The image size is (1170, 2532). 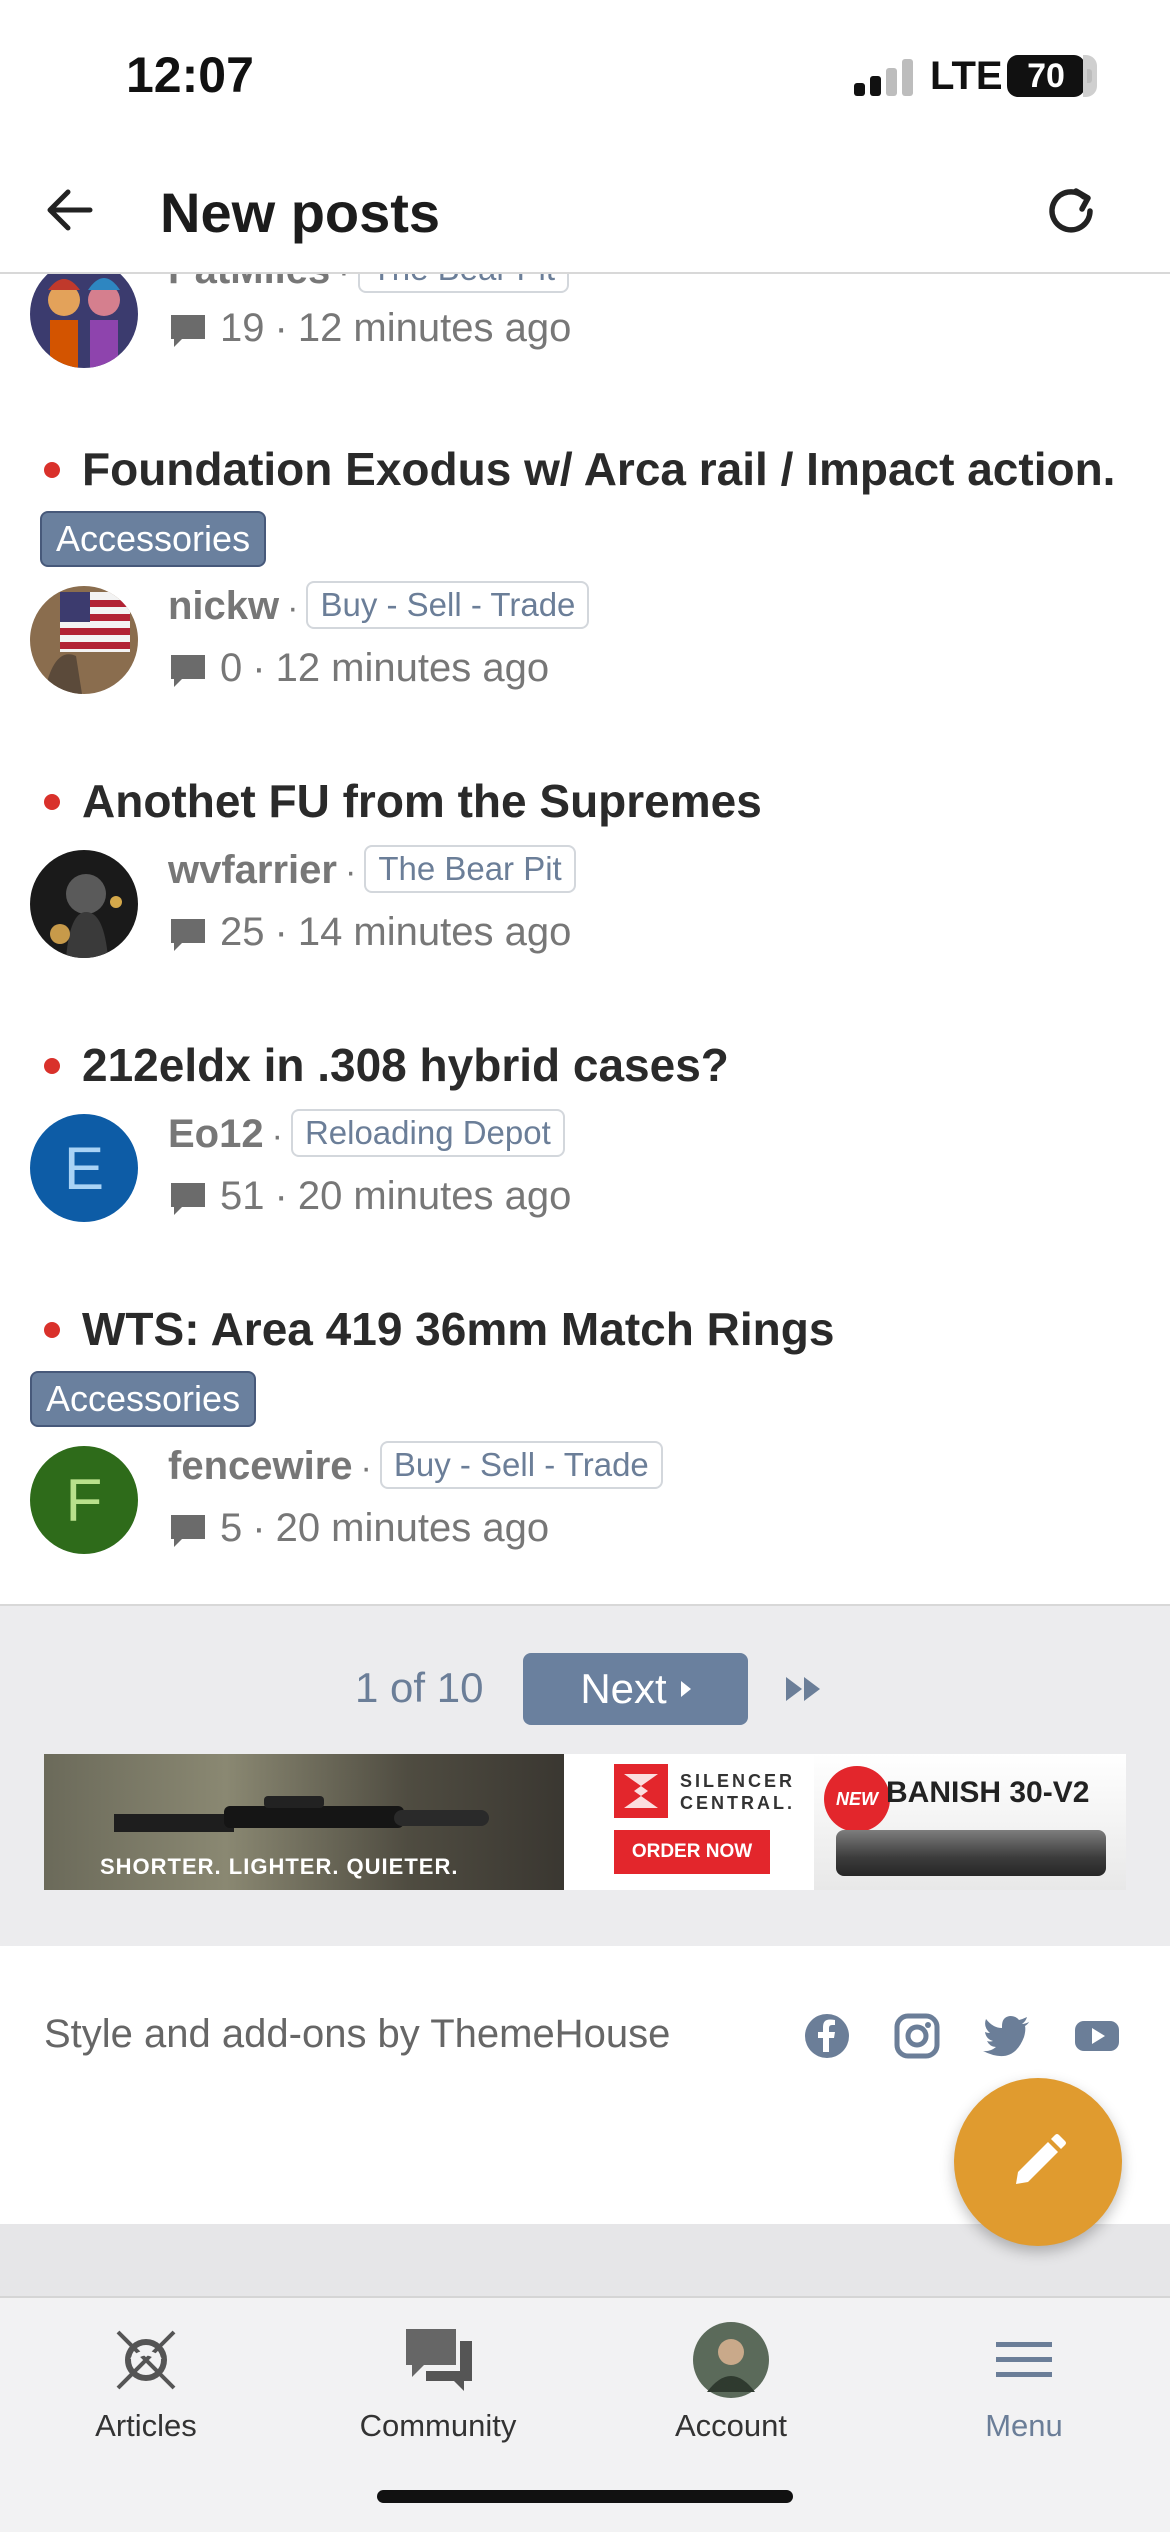 I want to click on signal-icon, so click(x=884, y=77).